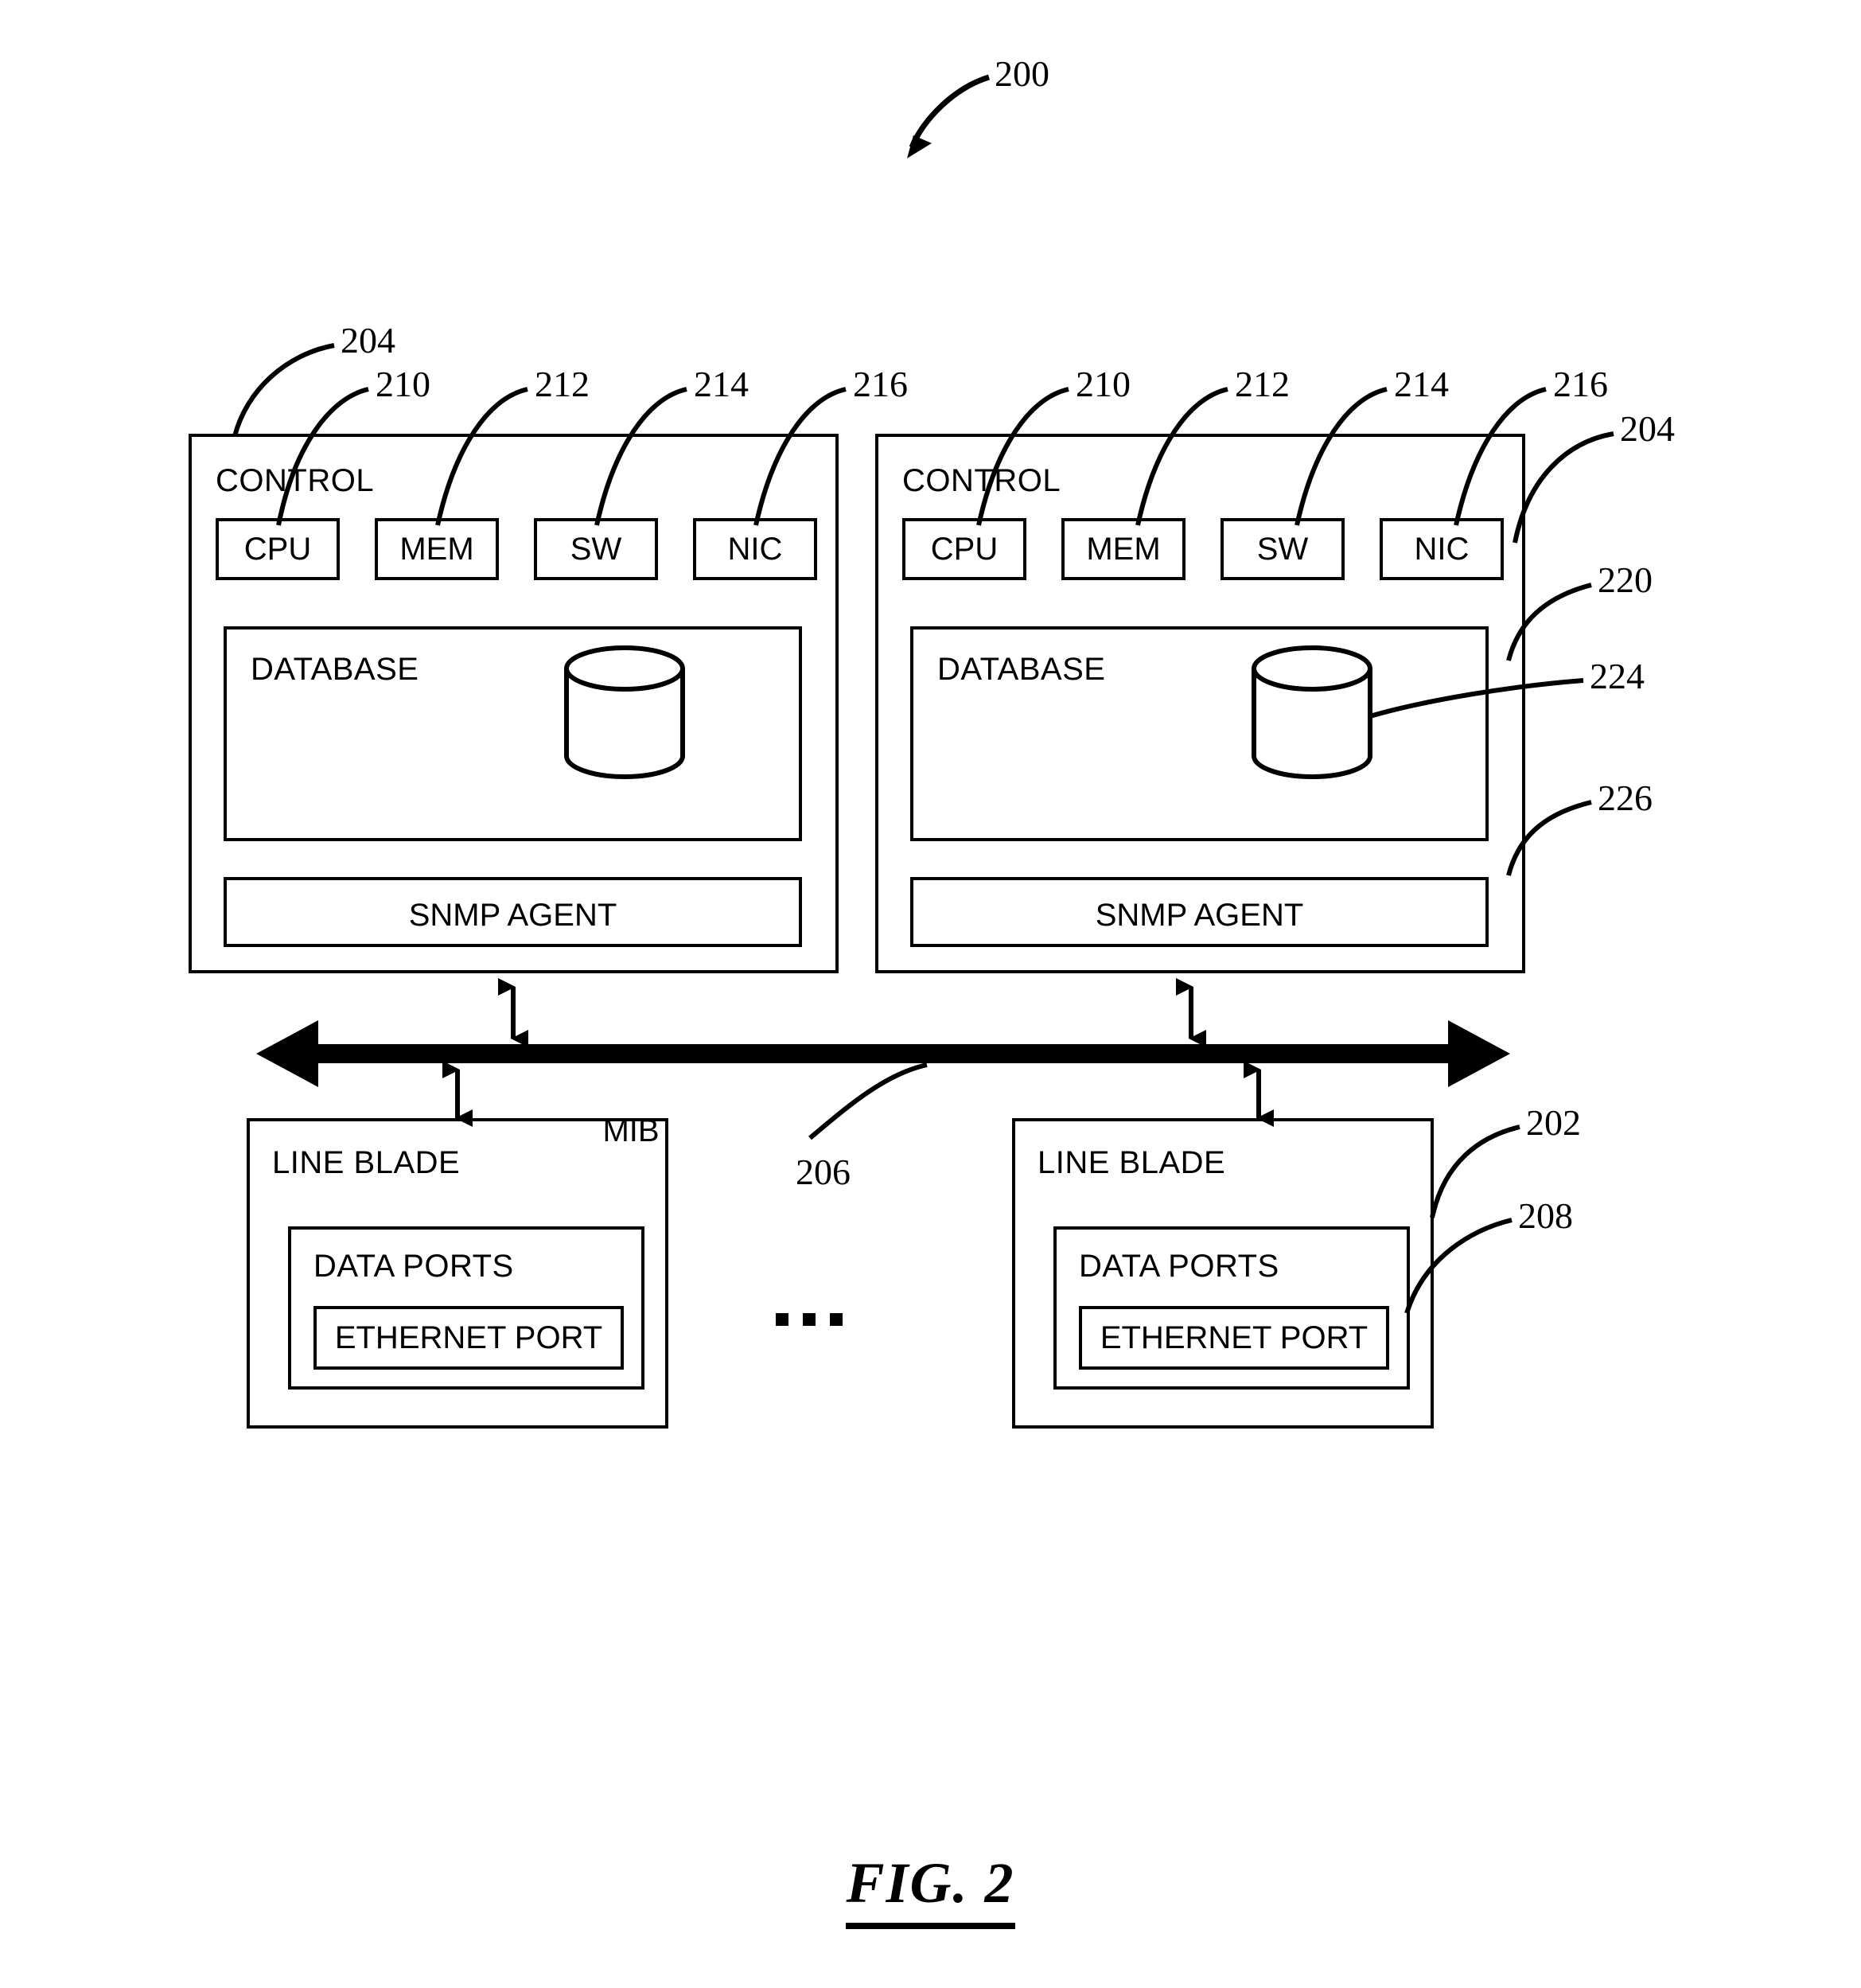 The image size is (1861, 1988). What do you see at coordinates (883, 1053) in the screenshot?
I see `backplane-bus` at bounding box center [883, 1053].